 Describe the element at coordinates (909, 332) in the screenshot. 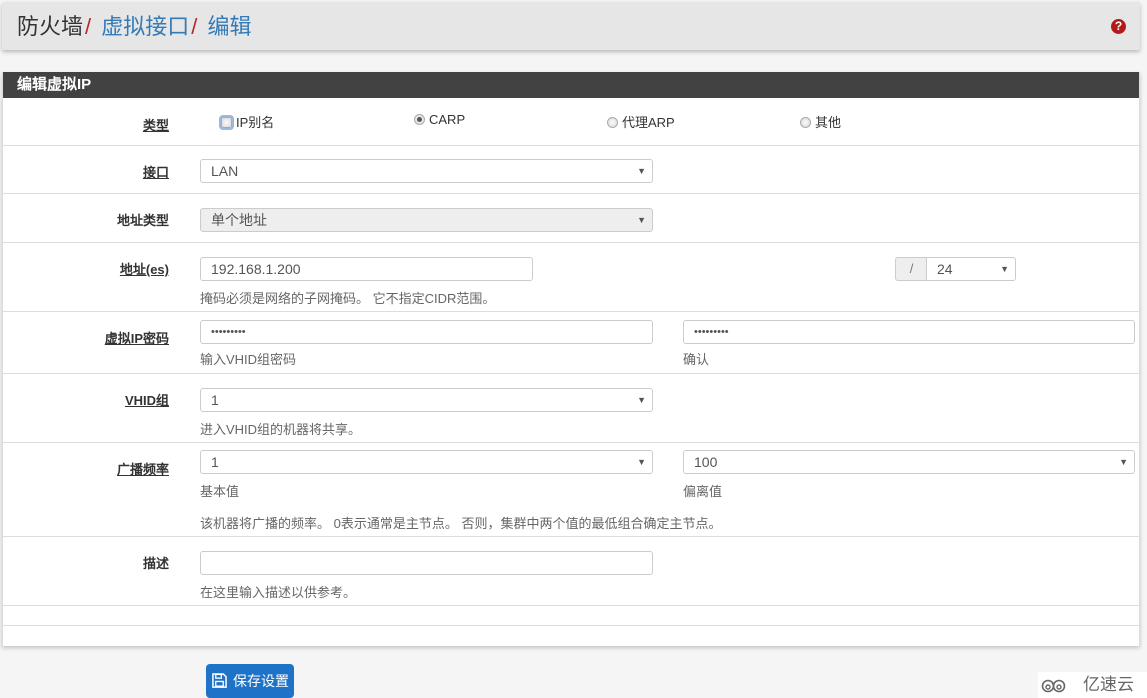

I see `password-confirm-input: •••••••••` at that location.